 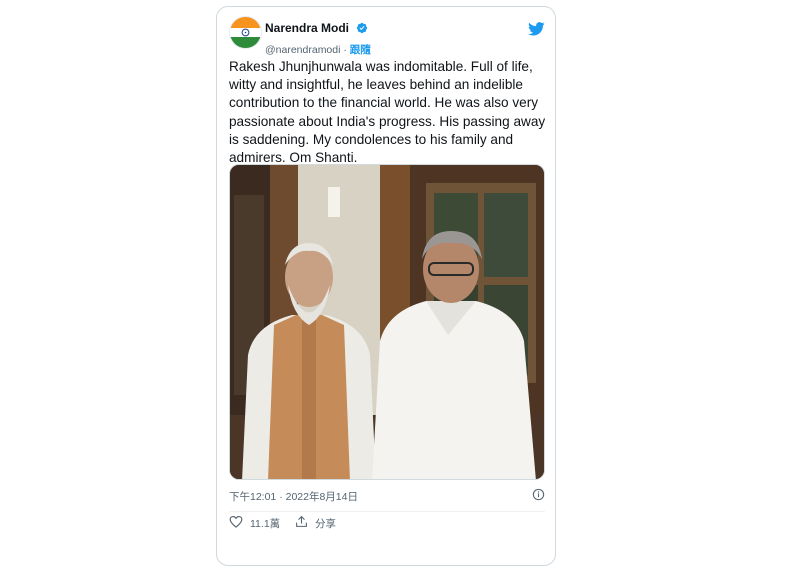 What do you see at coordinates (360, 50) in the screenshot?
I see `follow-button: 跟隨` at bounding box center [360, 50].